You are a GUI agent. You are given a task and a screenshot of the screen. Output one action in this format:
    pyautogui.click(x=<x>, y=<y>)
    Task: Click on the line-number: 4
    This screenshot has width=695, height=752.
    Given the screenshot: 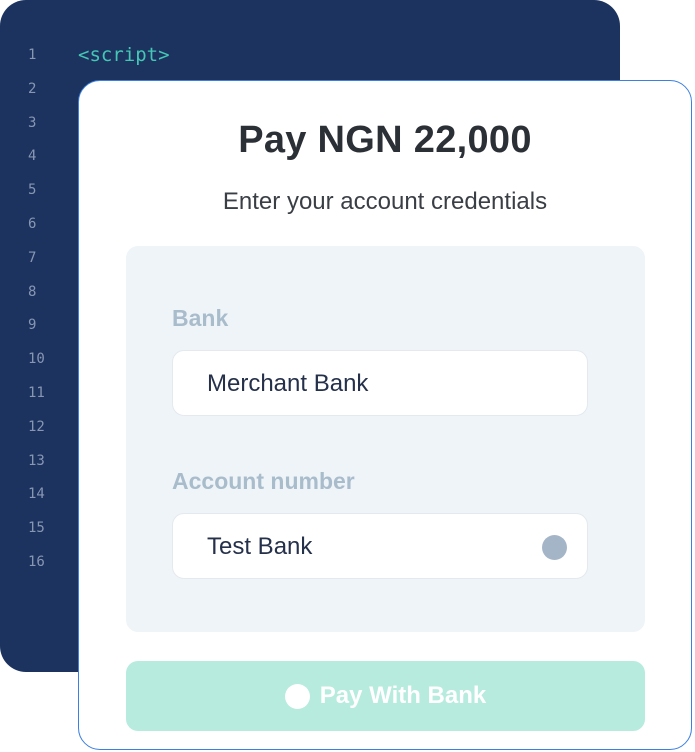 What is the action you would take?
    pyautogui.click(x=32, y=156)
    